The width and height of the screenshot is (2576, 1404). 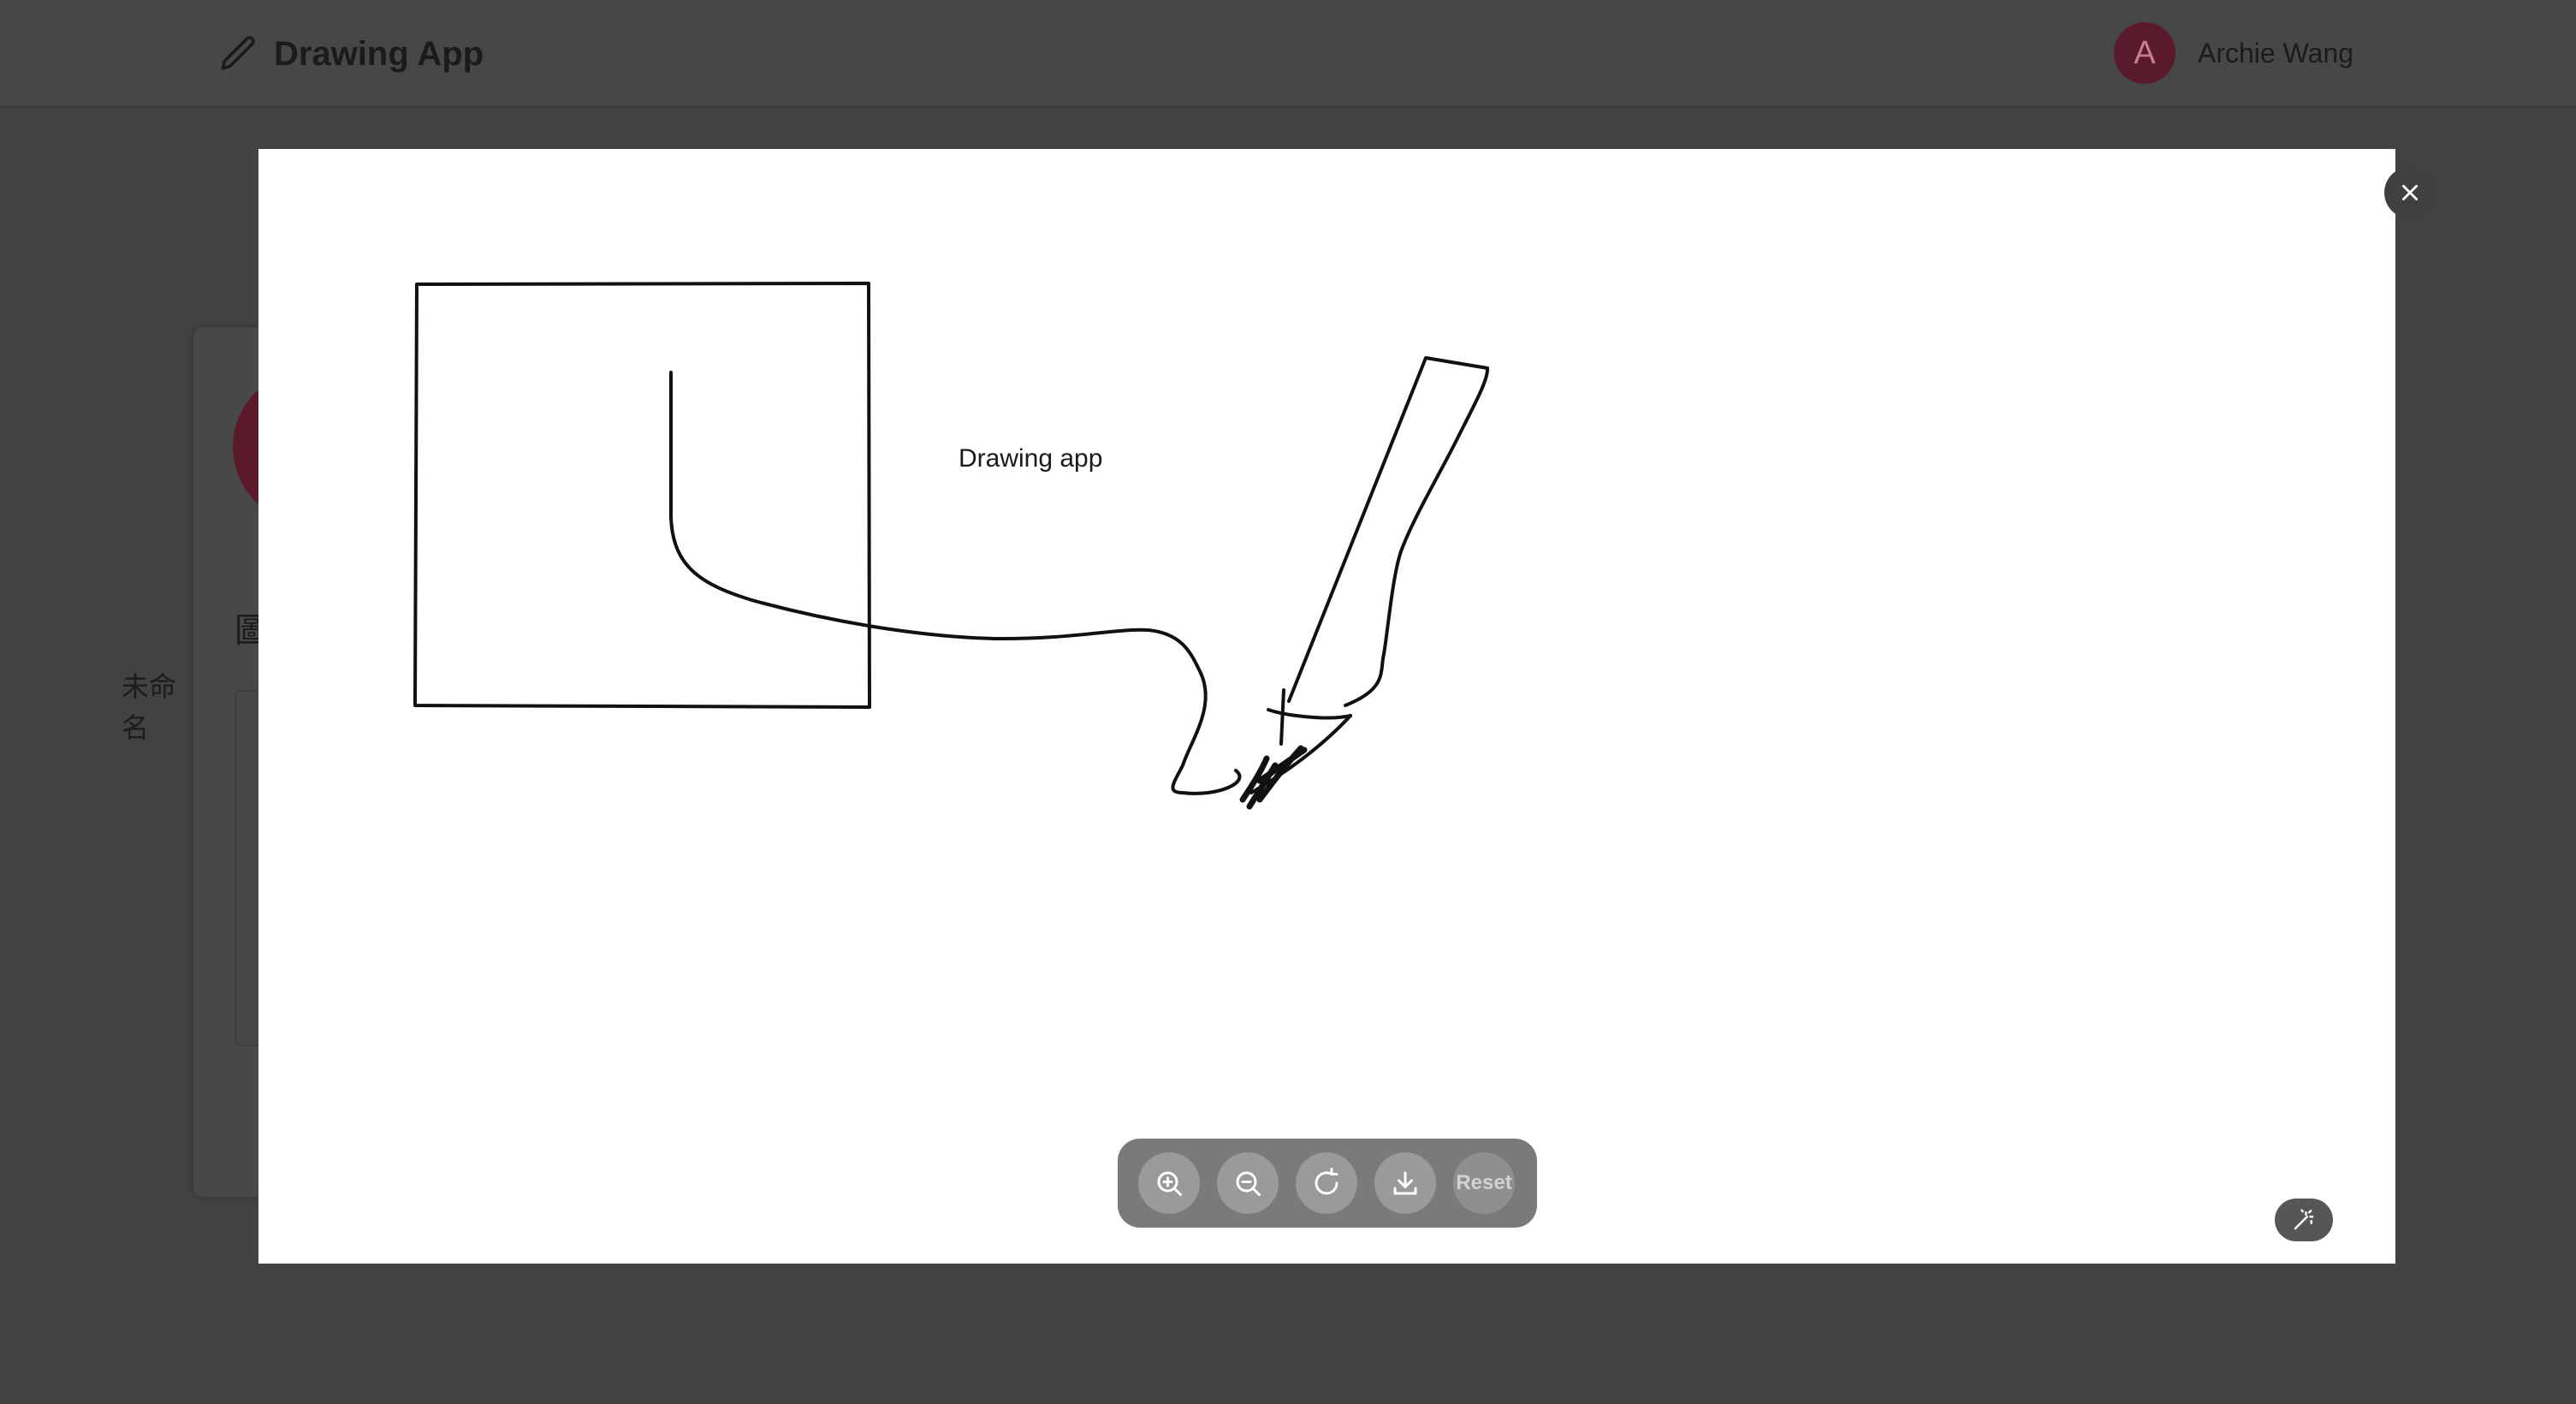 I want to click on drawn-pen, so click(x=1388, y=531).